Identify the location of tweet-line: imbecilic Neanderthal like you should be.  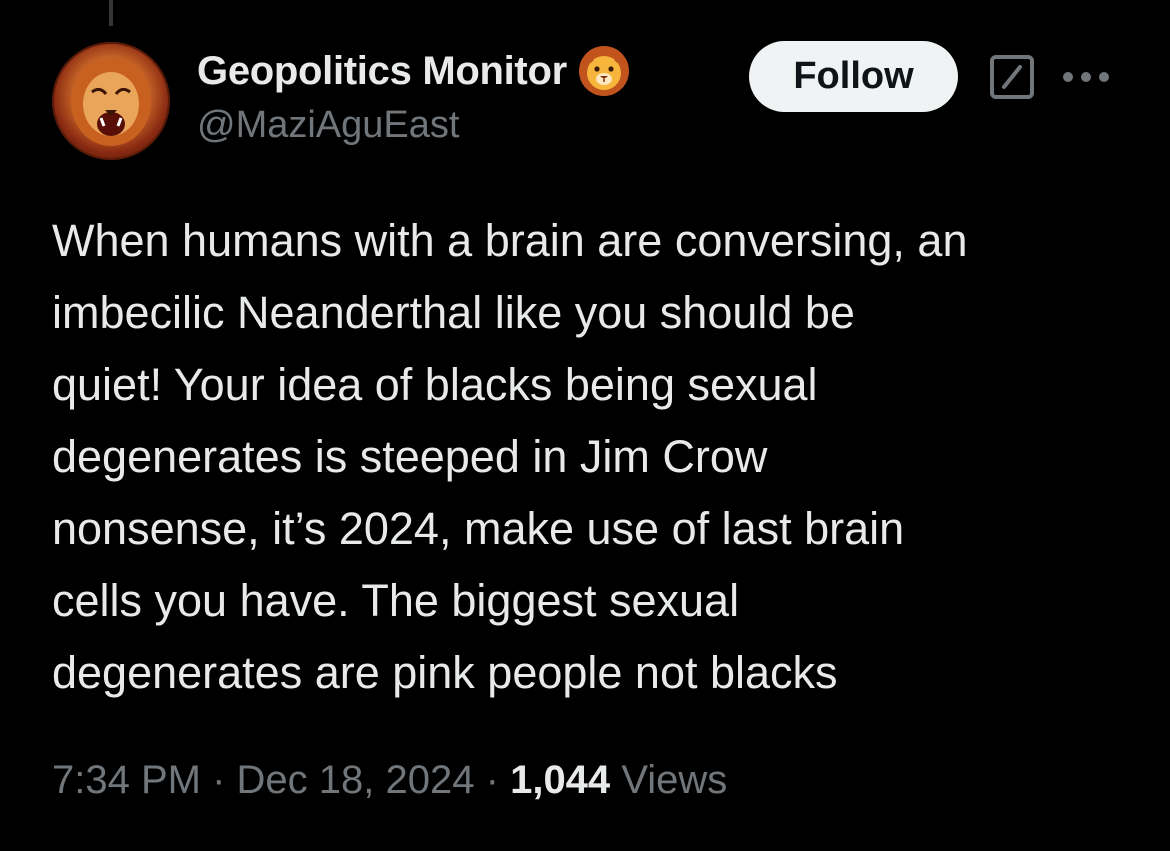
(453, 312).